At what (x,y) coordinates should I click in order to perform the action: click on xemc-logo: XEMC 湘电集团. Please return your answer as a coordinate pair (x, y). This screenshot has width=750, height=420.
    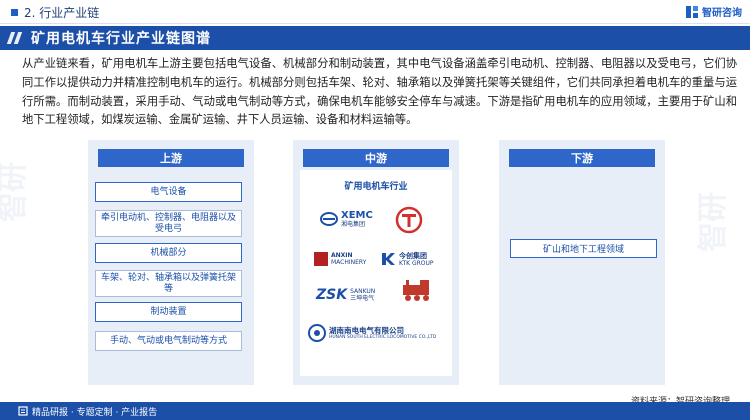
    Looking at the image, I should click on (346, 219).